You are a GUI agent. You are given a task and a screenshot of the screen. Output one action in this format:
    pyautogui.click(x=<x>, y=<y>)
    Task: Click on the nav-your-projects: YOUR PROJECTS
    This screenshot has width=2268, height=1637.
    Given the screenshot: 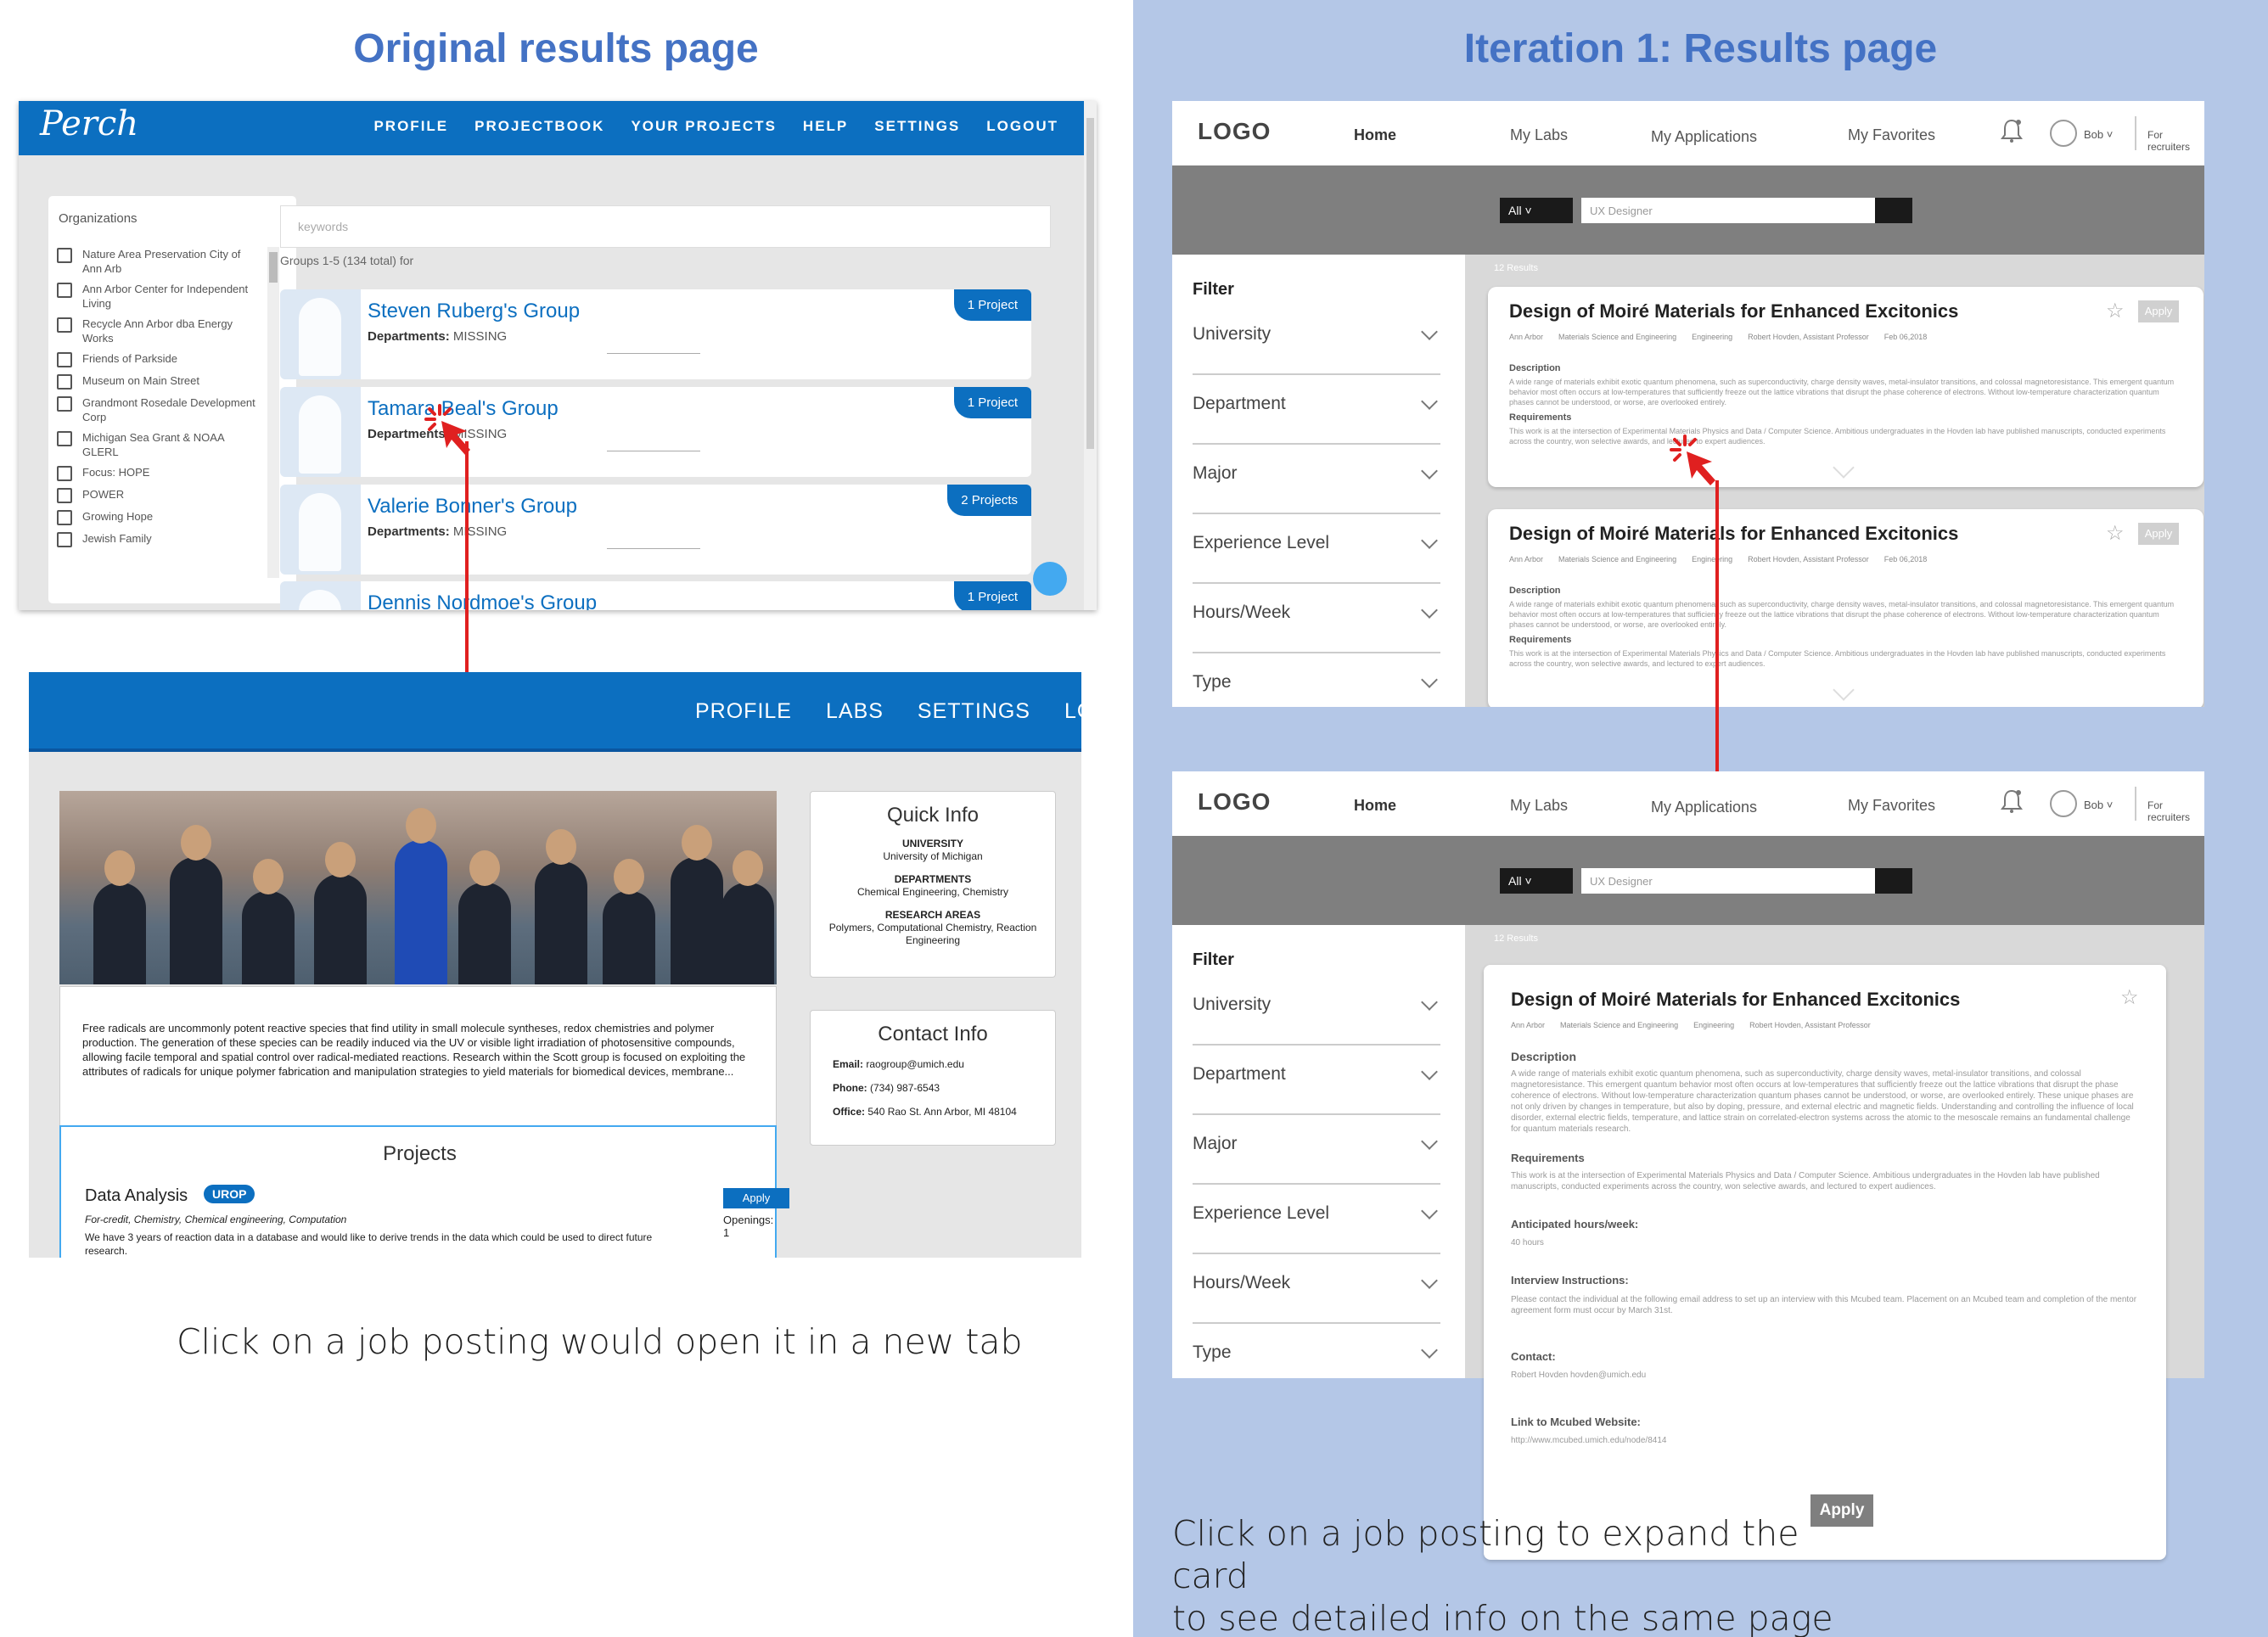 What is the action you would take?
    pyautogui.click(x=703, y=126)
    